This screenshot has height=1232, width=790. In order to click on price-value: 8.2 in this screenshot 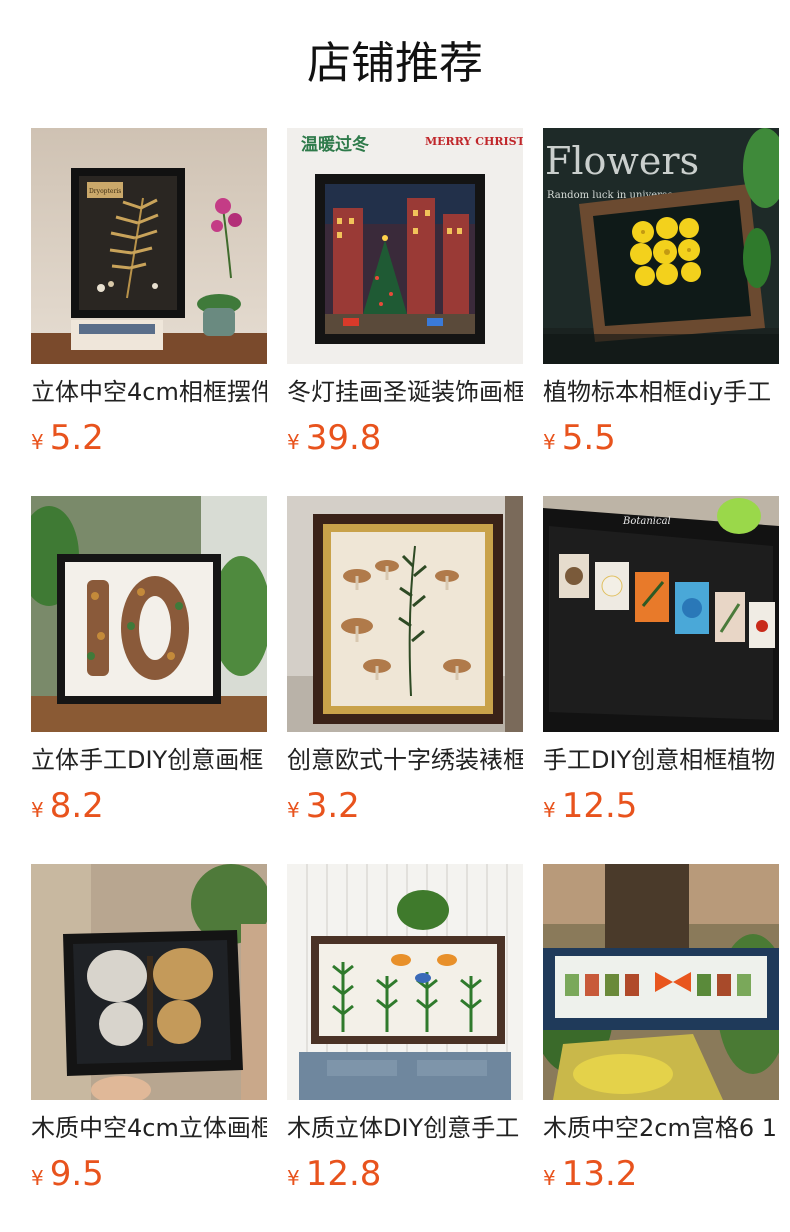, I will do `click(76, 806)`.